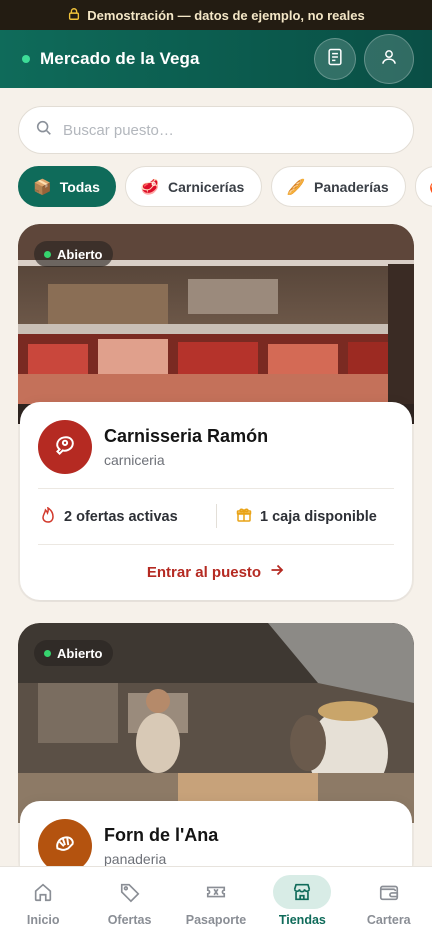  What do you see at coordinates (120, 58) in the screenshot?
I see `app-title: Mercado de la Vega` at bounding box center [120, 58].